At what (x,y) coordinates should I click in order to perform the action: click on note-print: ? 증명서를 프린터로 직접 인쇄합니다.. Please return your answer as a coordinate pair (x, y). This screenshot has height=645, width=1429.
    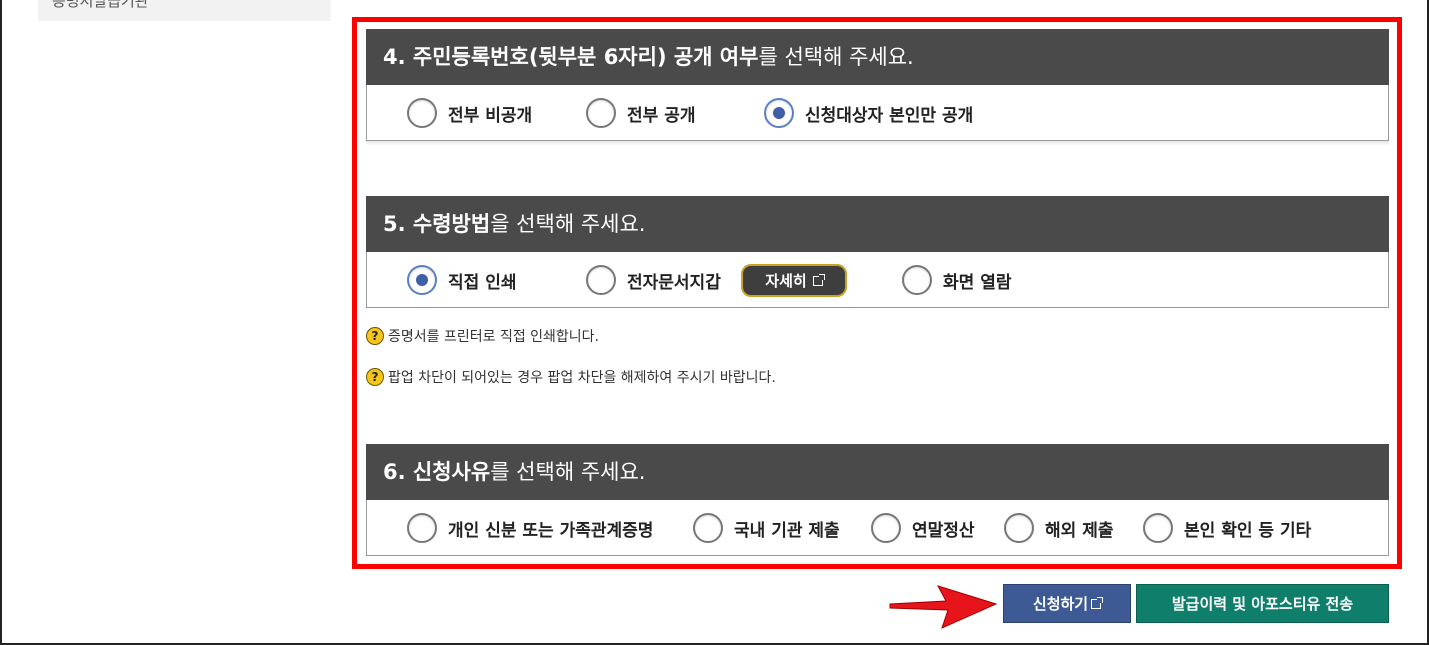
    Looking at the image, I should click on (482, 336).